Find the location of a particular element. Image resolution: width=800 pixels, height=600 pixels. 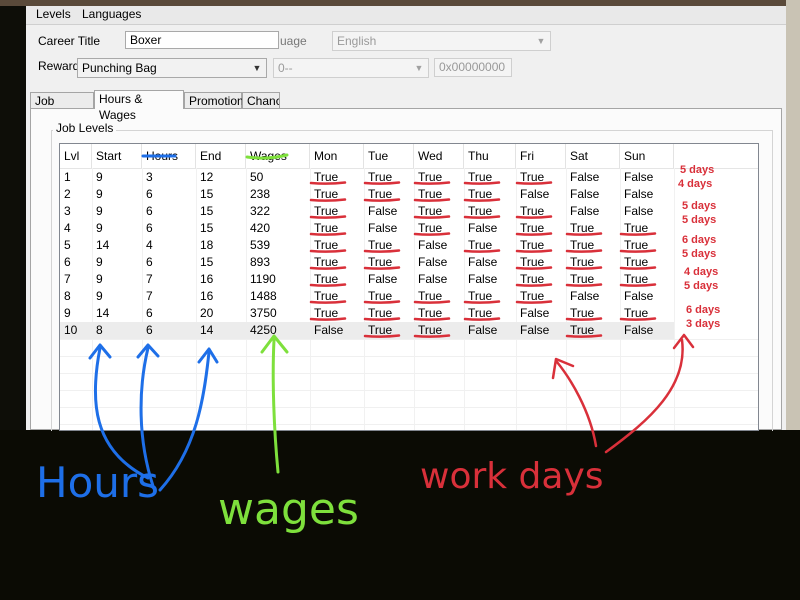

language-select: English ▼ is located at coordinates (441, 41).